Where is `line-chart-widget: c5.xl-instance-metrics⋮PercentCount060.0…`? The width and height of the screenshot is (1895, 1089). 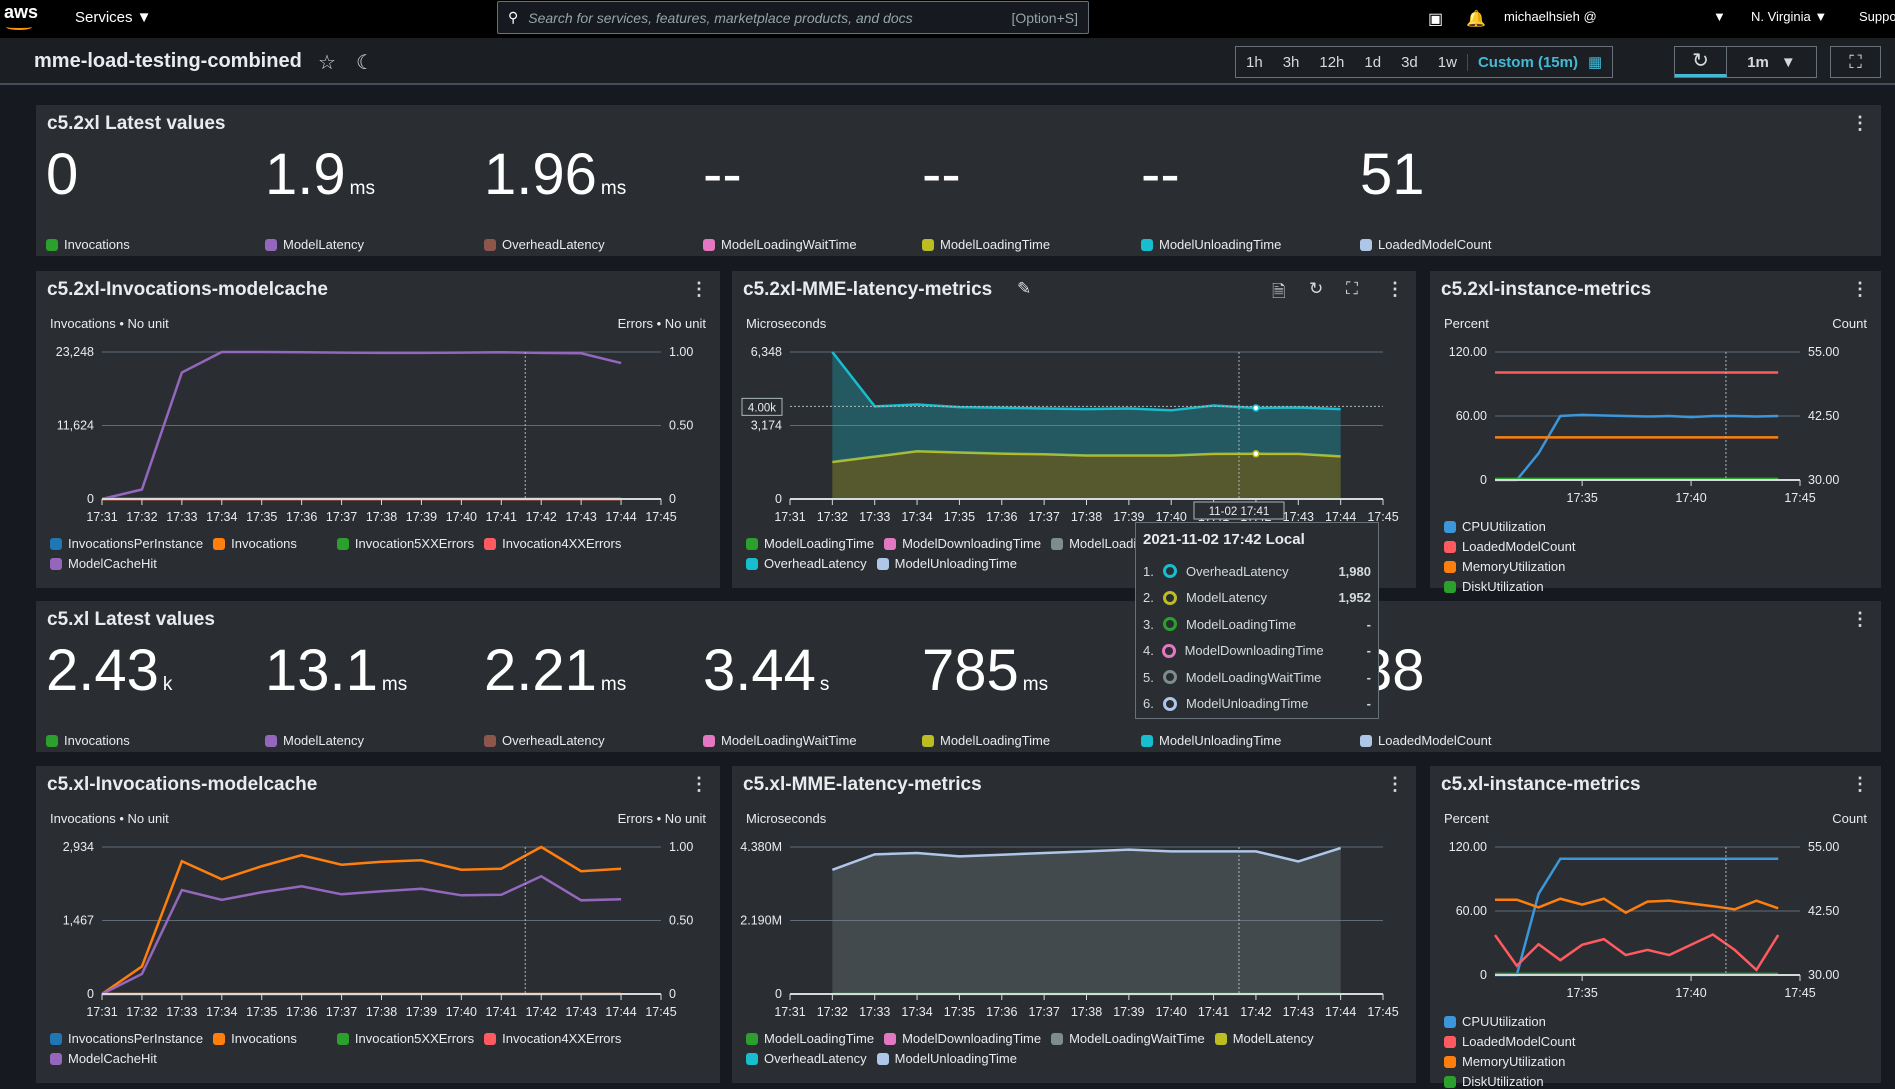 line-chart-widget: c5.xl-instance-metrics⋮PercentCount060.0… is located at coordinates (1655, 924).